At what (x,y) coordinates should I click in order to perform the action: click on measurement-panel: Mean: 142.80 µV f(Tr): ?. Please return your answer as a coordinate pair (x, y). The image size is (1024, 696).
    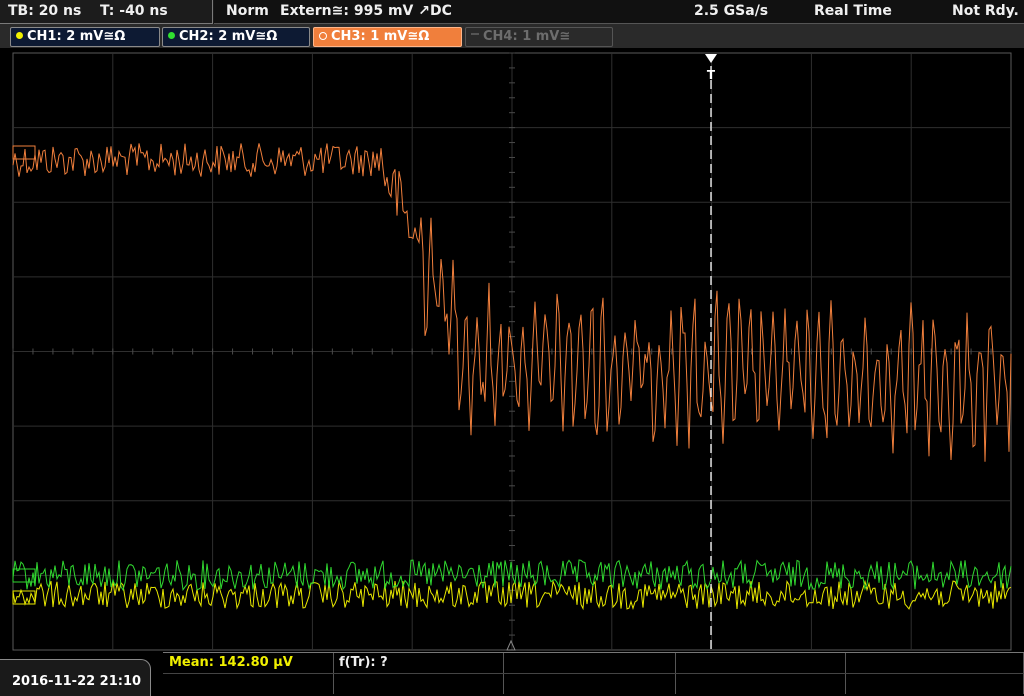
    Looking at the image, I should click on (593, 674).